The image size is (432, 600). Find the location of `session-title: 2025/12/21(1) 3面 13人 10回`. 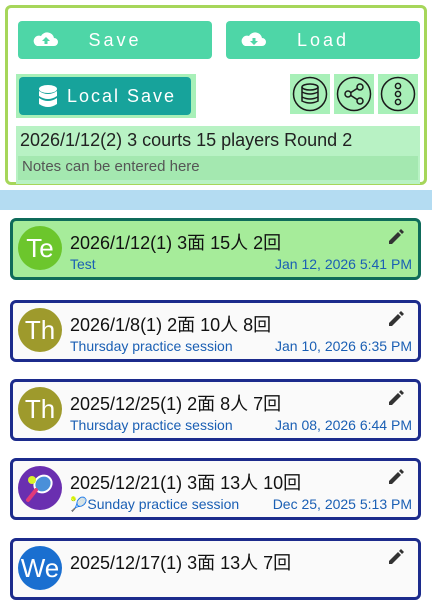

session-title: 2025/12/21(1) 3面 13人 10回 is located at coordinates (186, 483).